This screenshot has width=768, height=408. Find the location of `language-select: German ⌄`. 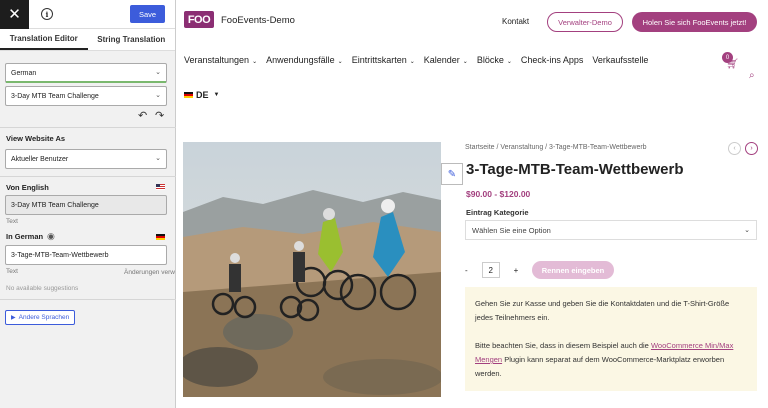

language-select: German ⌄ is located at coordinates (86, 73).